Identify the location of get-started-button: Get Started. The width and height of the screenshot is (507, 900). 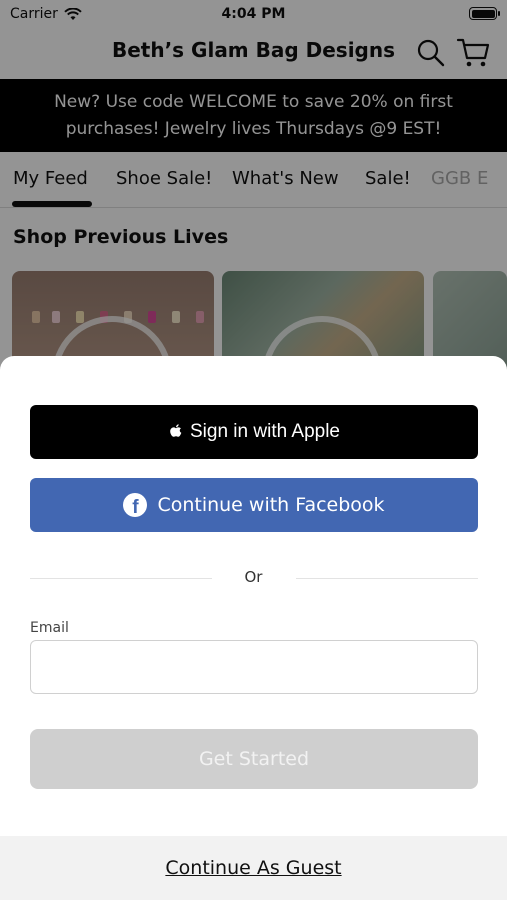
(254, 759).